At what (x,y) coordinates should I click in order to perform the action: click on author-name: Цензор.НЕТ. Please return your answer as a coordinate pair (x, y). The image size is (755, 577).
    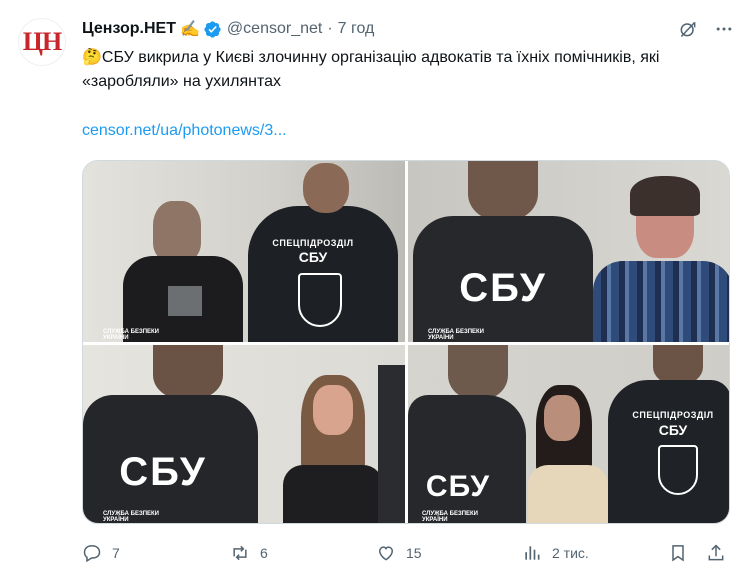
    Looking at the image, I should click on (129, 29).